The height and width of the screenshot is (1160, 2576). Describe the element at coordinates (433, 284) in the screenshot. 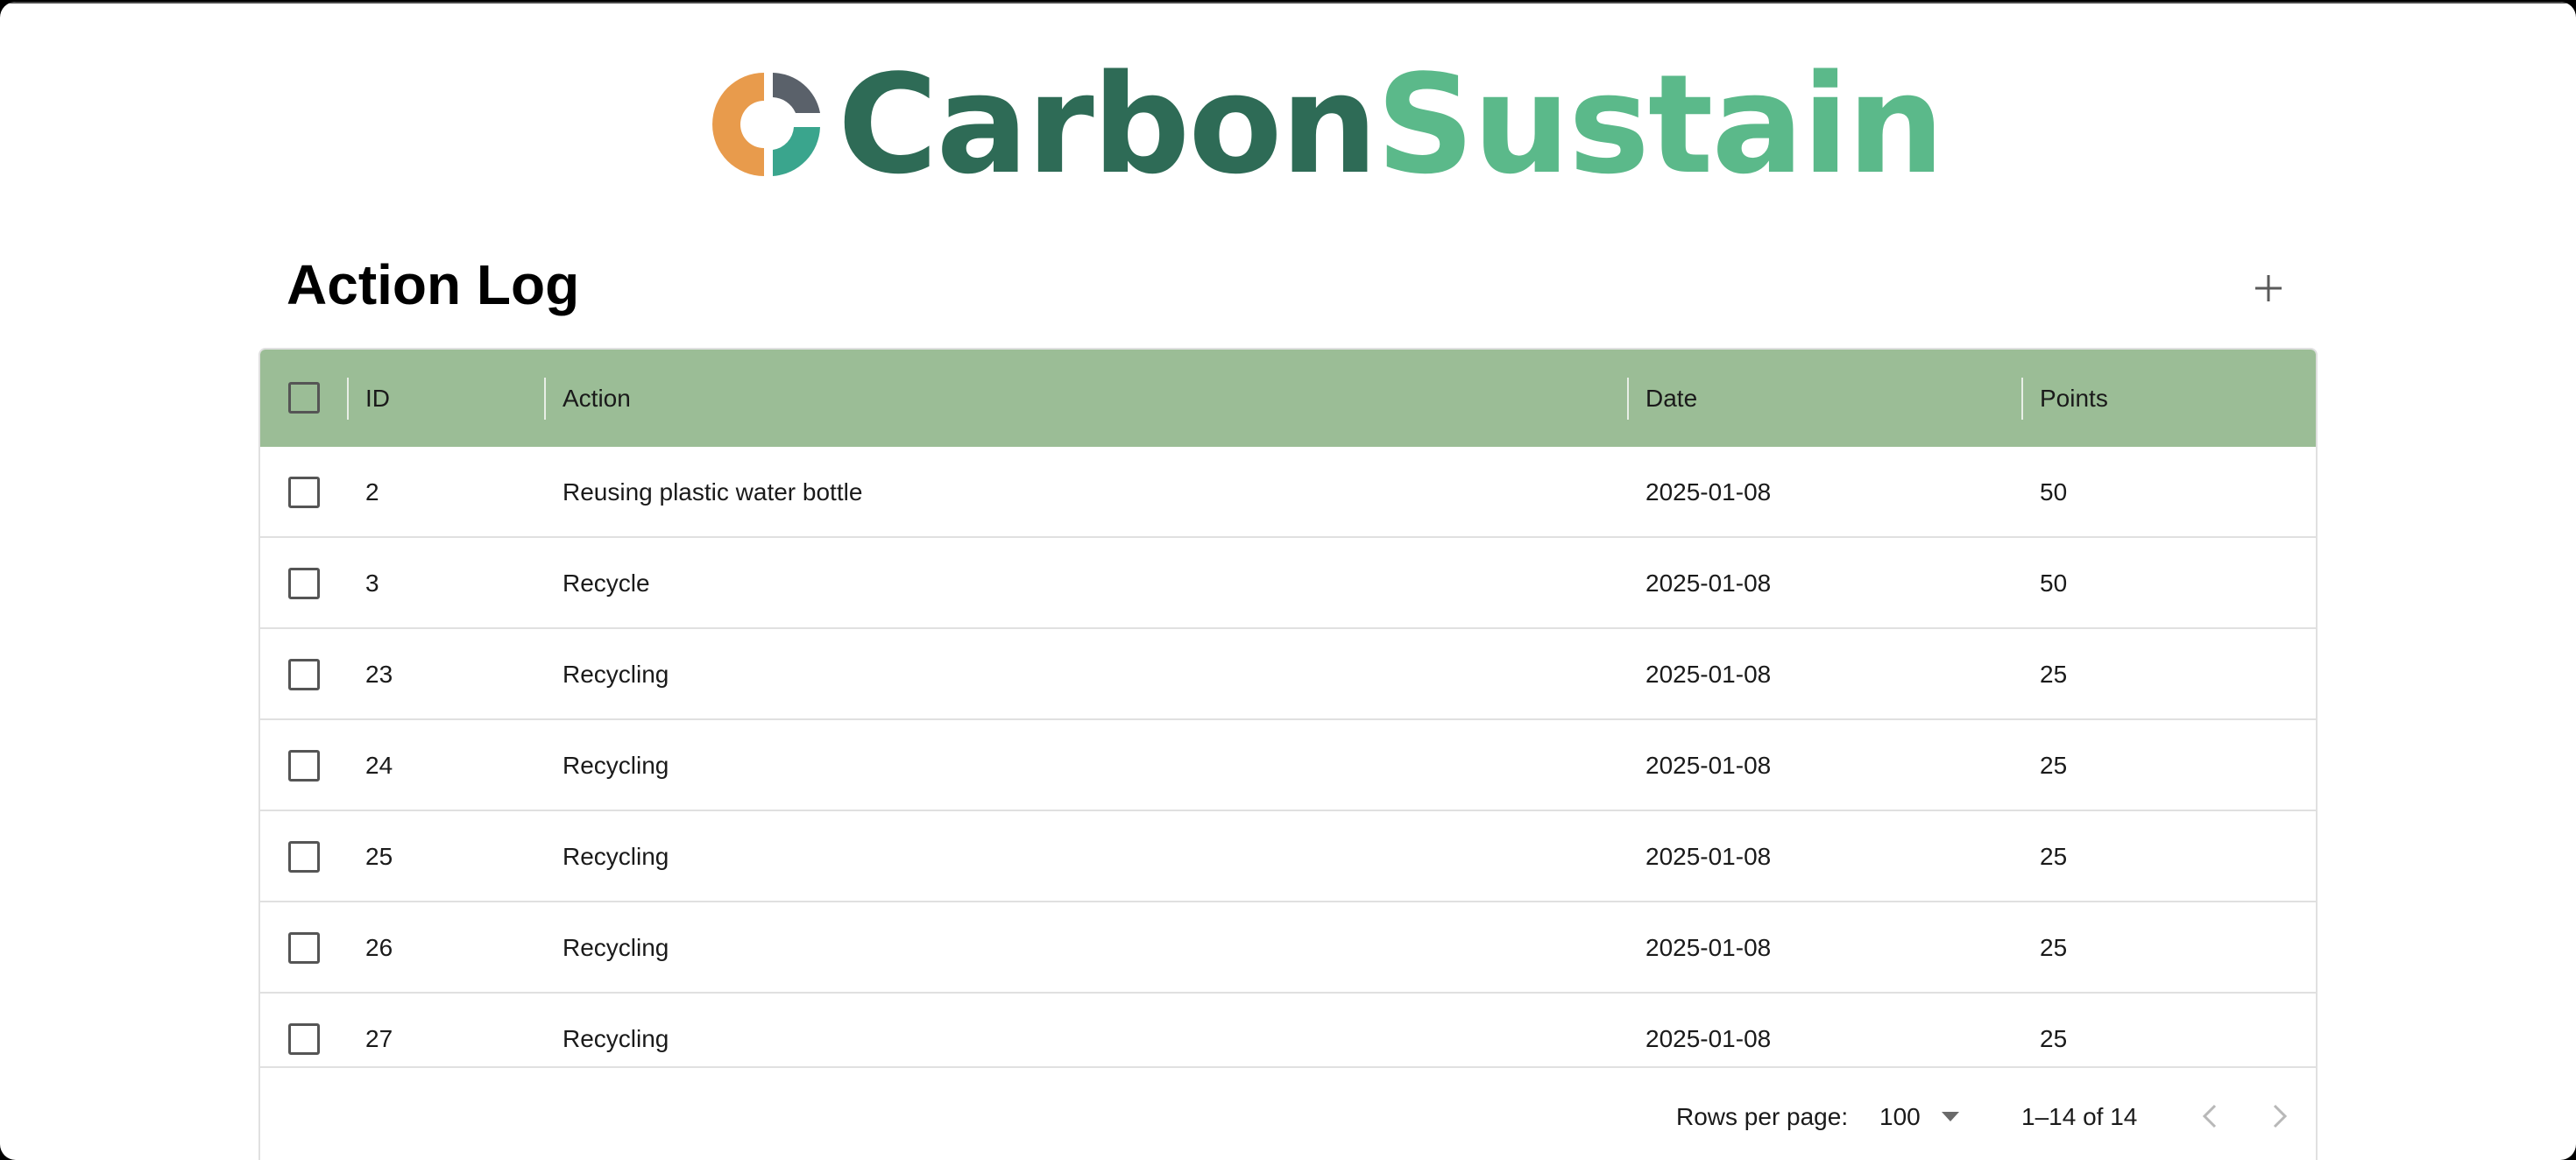

I see `page-title: Action Log` at that location.